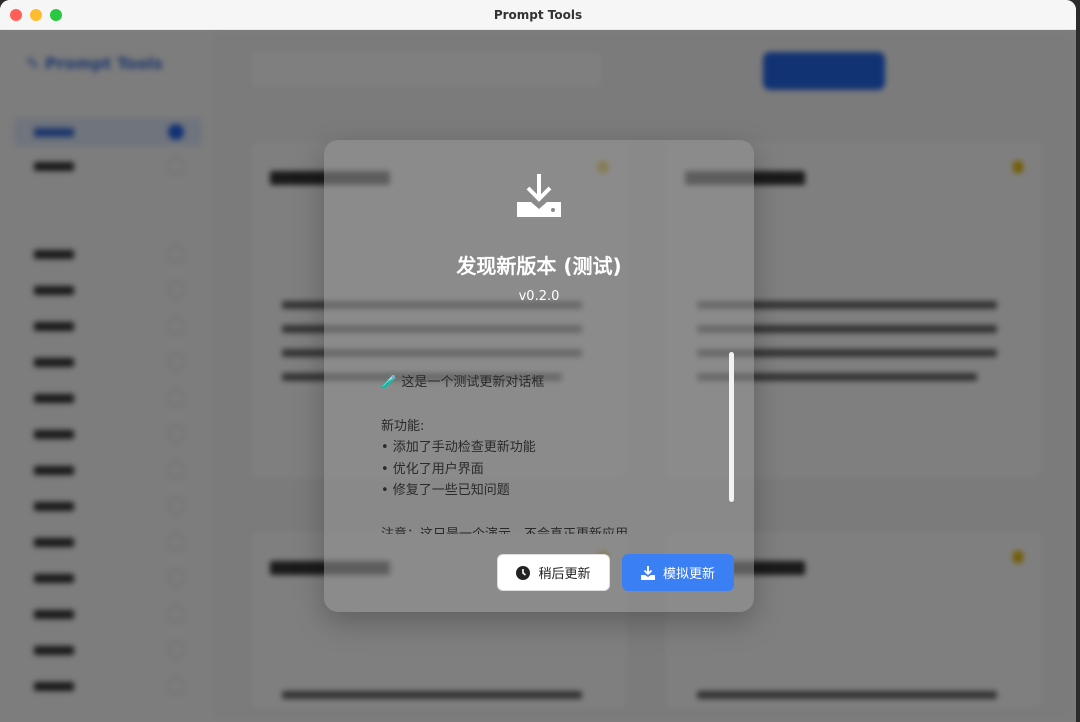 The height and width of the screenshot is (722, 1080). I want to click on update-later-button: 稍后更新, so click(553, 572).